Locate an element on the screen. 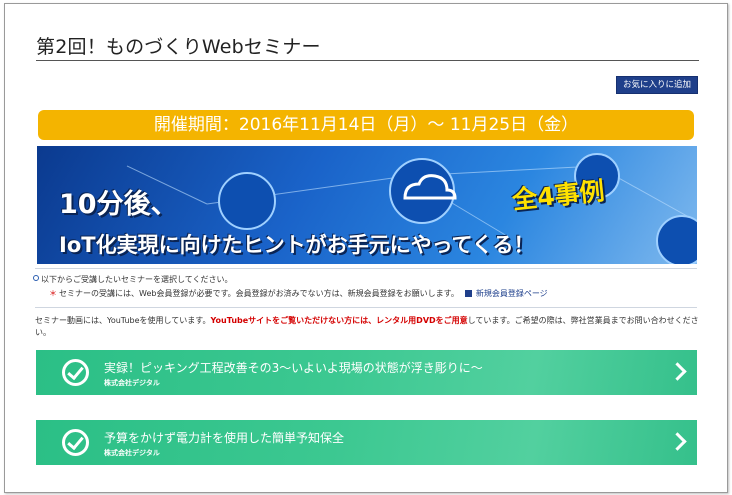  link-arrow-icon is located at coordinates (468, 293).